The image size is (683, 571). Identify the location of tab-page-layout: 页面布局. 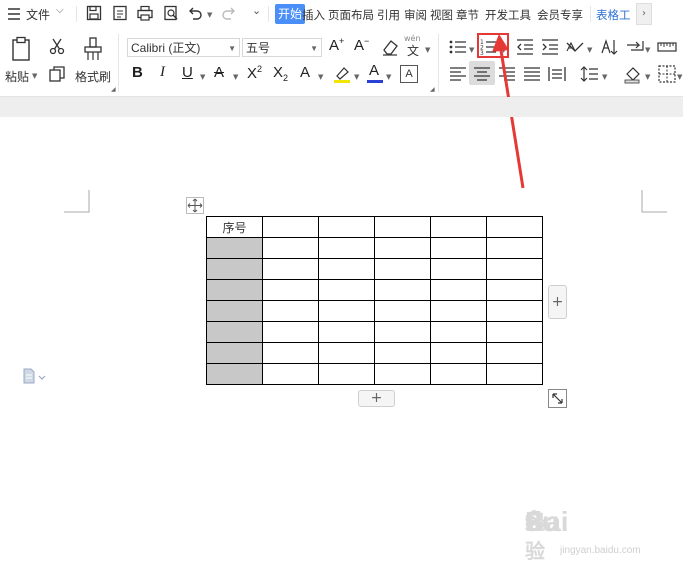
(351, 15).